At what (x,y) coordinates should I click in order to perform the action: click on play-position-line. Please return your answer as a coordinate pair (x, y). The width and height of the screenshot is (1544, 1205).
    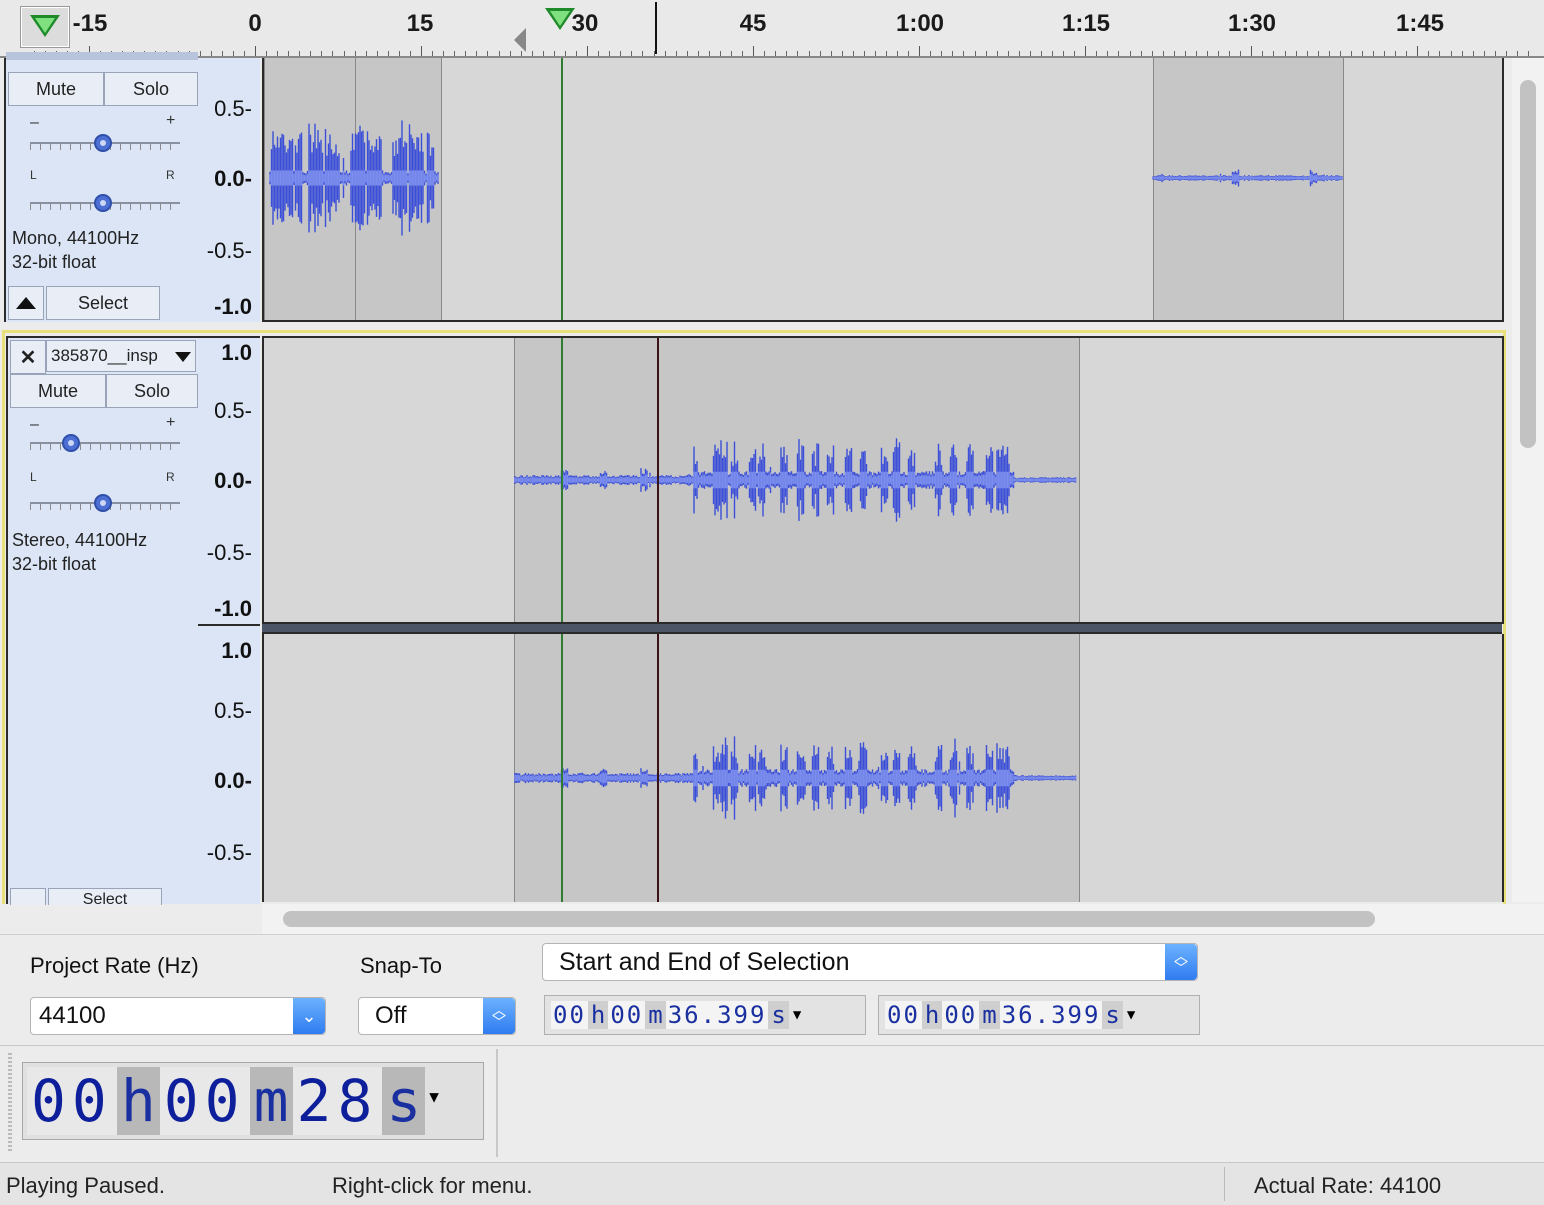
    Looking at the image, I should click on (562, 481).